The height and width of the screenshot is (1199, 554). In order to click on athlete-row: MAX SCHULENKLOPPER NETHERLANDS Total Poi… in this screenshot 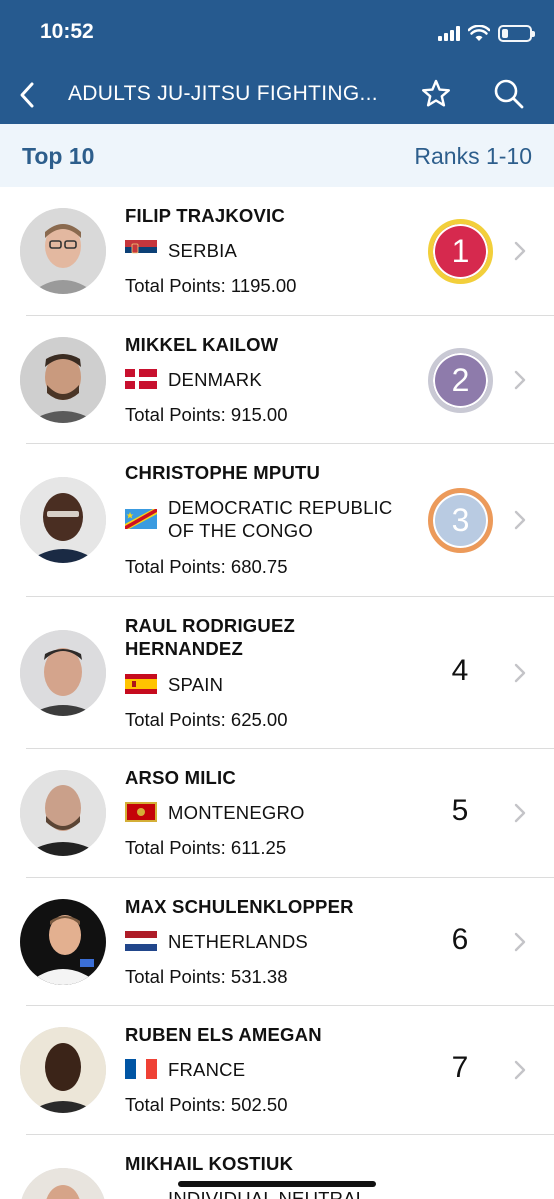, I will do `click(277, 942)`.